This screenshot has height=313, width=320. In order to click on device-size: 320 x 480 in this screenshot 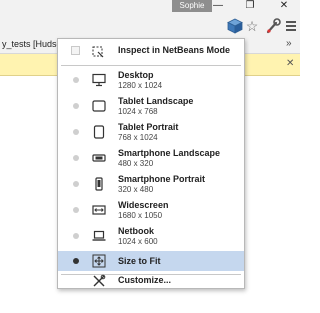, I will do `click(136, 189)`.